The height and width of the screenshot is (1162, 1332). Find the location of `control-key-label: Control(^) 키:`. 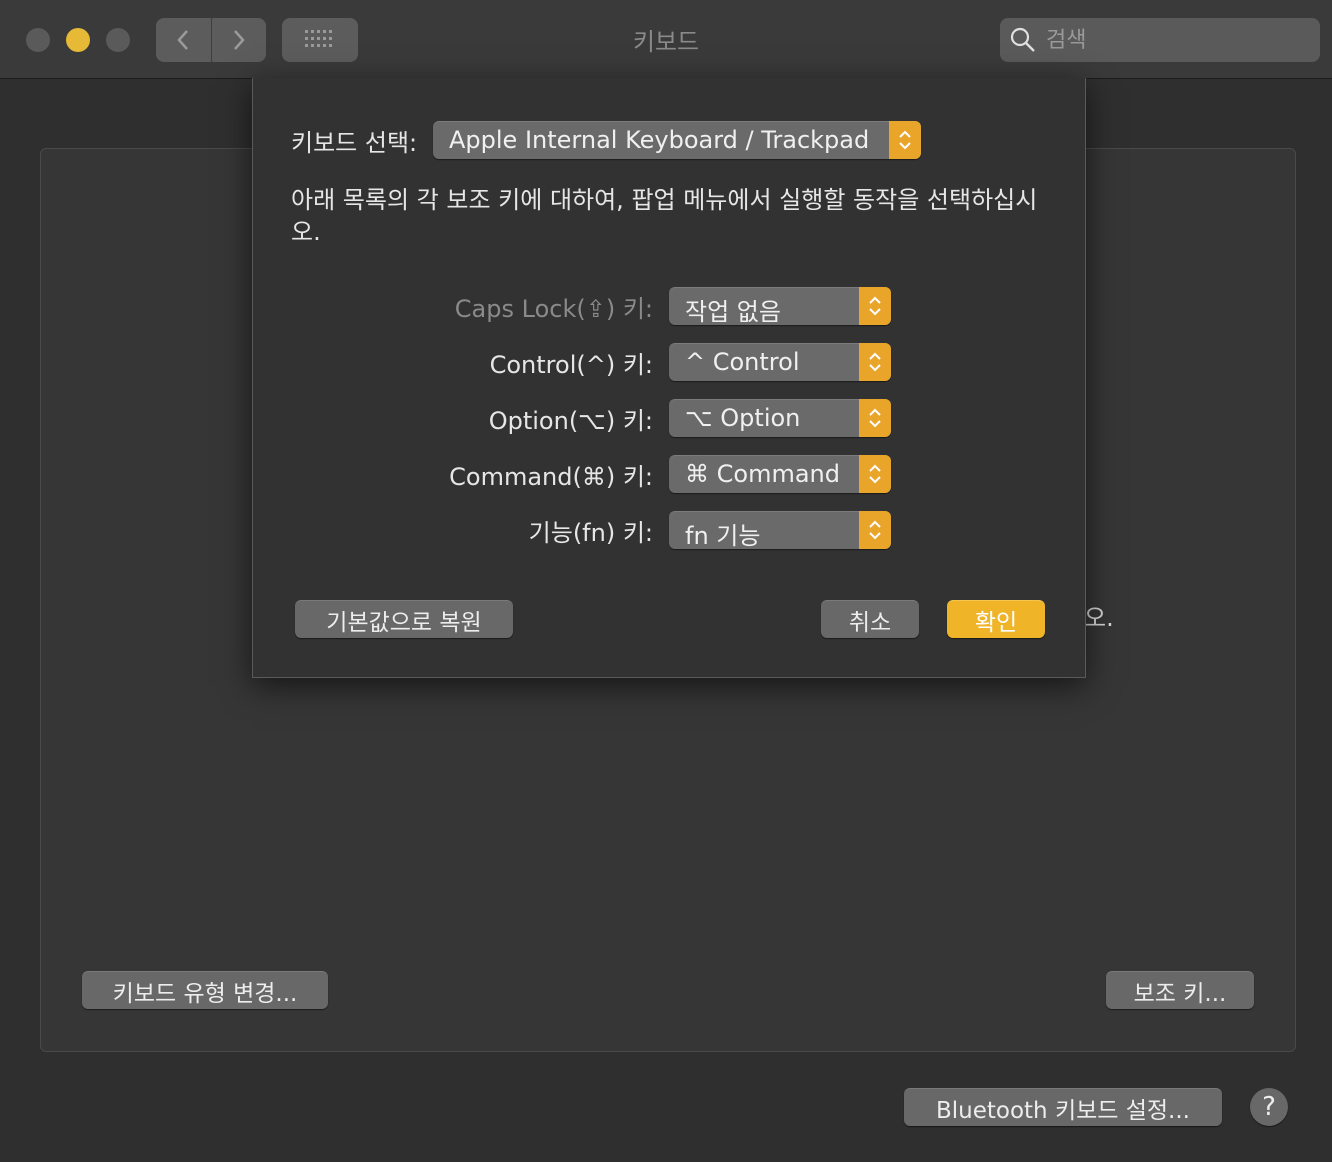

control-key-label: Control(^) 키: is located at coordinates (571, 365).